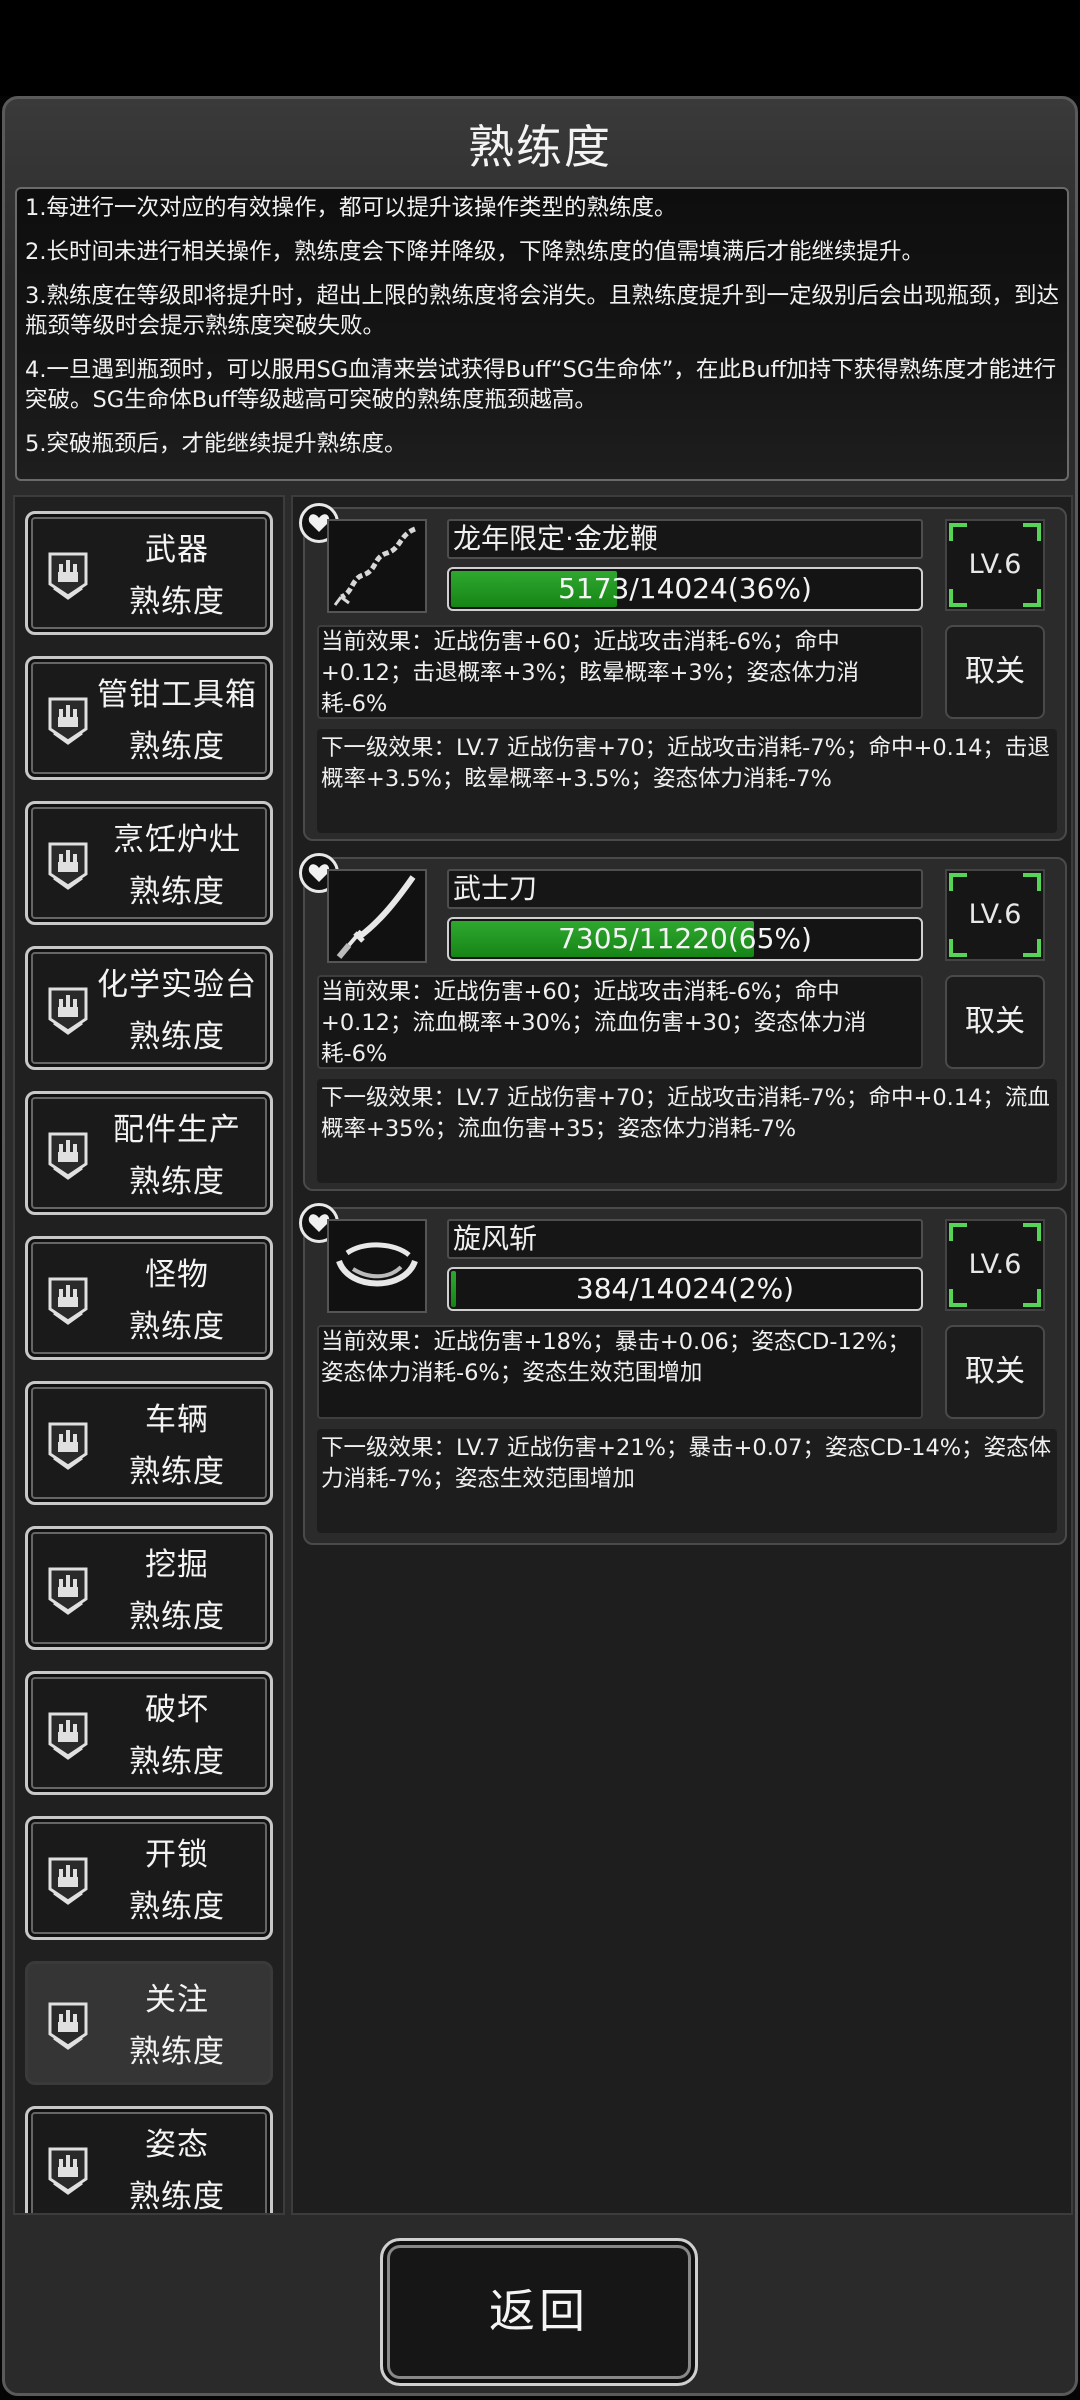  Describe the element at coordinates (177, 550) in the screenshot. I see `category-name: 武器` at that location.